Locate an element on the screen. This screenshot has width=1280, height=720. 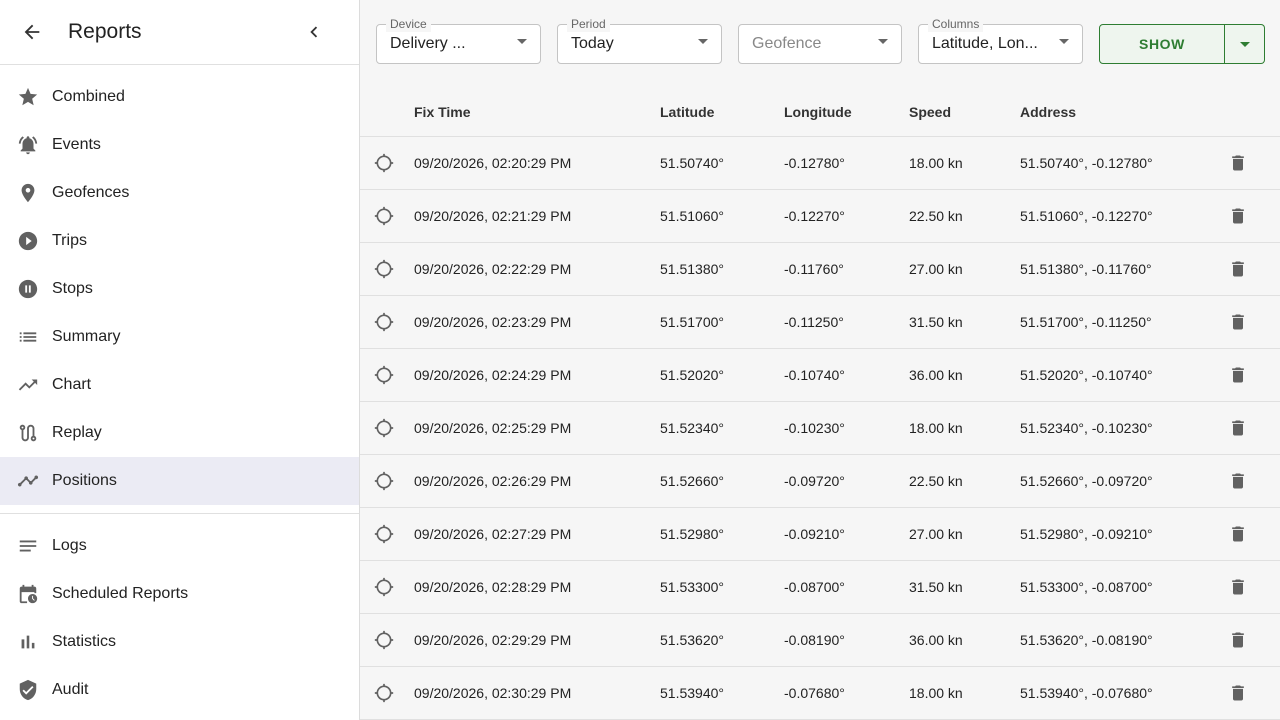
sidebar-item-label: Trips is located at coordinates (69, 240).